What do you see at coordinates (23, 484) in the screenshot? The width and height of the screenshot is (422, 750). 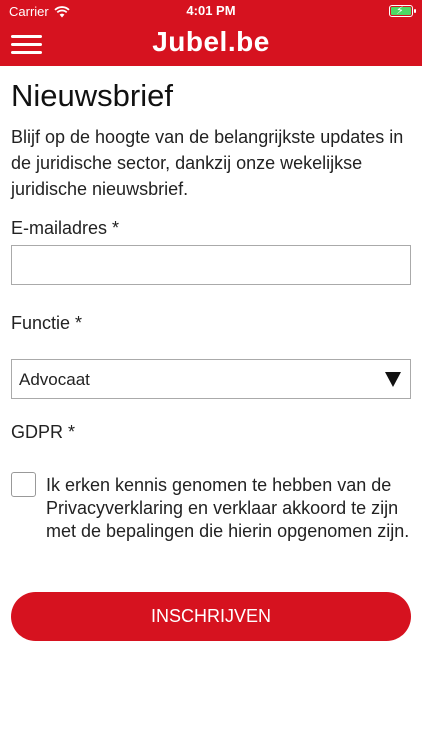 I see `gdpr-checkbox` at bounding box center [23, 484].